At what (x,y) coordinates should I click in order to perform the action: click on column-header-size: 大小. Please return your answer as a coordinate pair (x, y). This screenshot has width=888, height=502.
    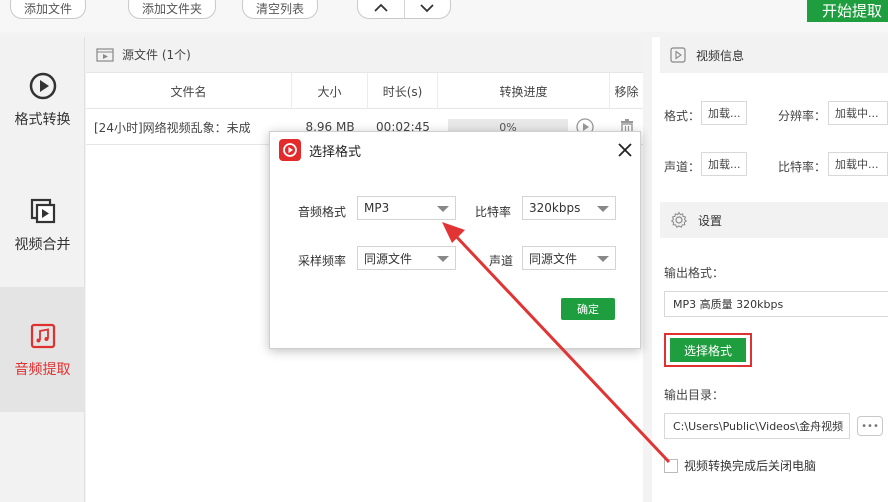
    Looking at the image, I should click on (330, 91).